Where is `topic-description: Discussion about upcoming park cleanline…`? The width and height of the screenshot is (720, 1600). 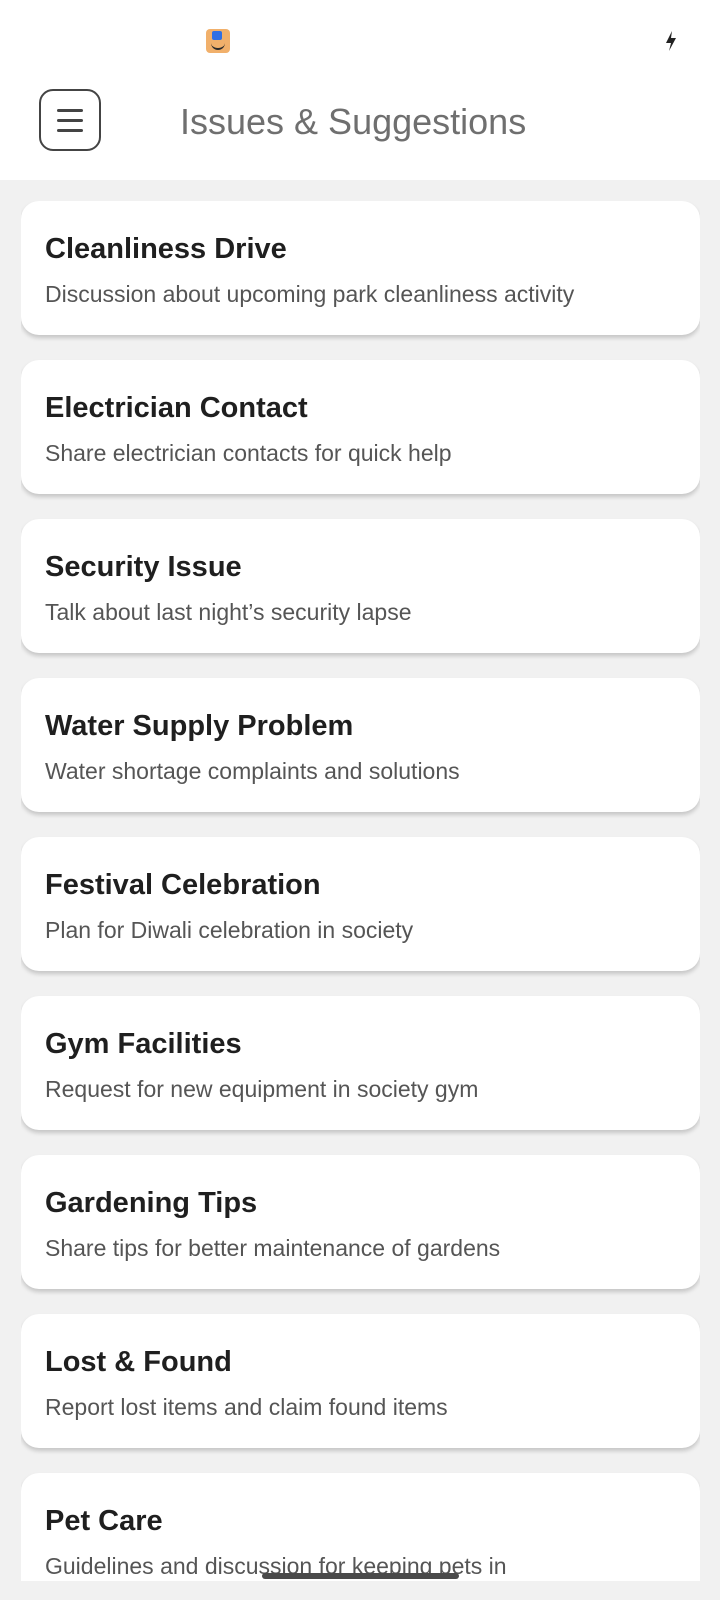
topic-description: Discussion about upcoming park cleanline… is located at coordinates (310, 294).